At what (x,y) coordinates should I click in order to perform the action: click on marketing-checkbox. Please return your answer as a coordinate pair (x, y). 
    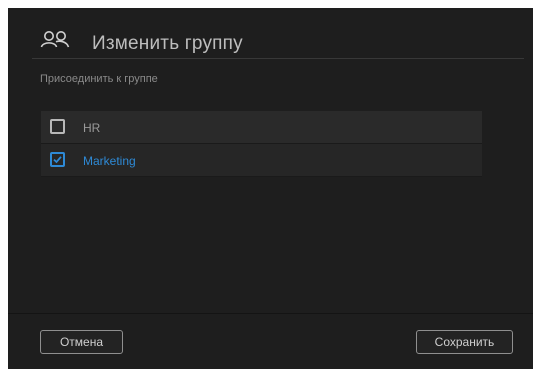
    Looking at the image, I should click on (57, 159).